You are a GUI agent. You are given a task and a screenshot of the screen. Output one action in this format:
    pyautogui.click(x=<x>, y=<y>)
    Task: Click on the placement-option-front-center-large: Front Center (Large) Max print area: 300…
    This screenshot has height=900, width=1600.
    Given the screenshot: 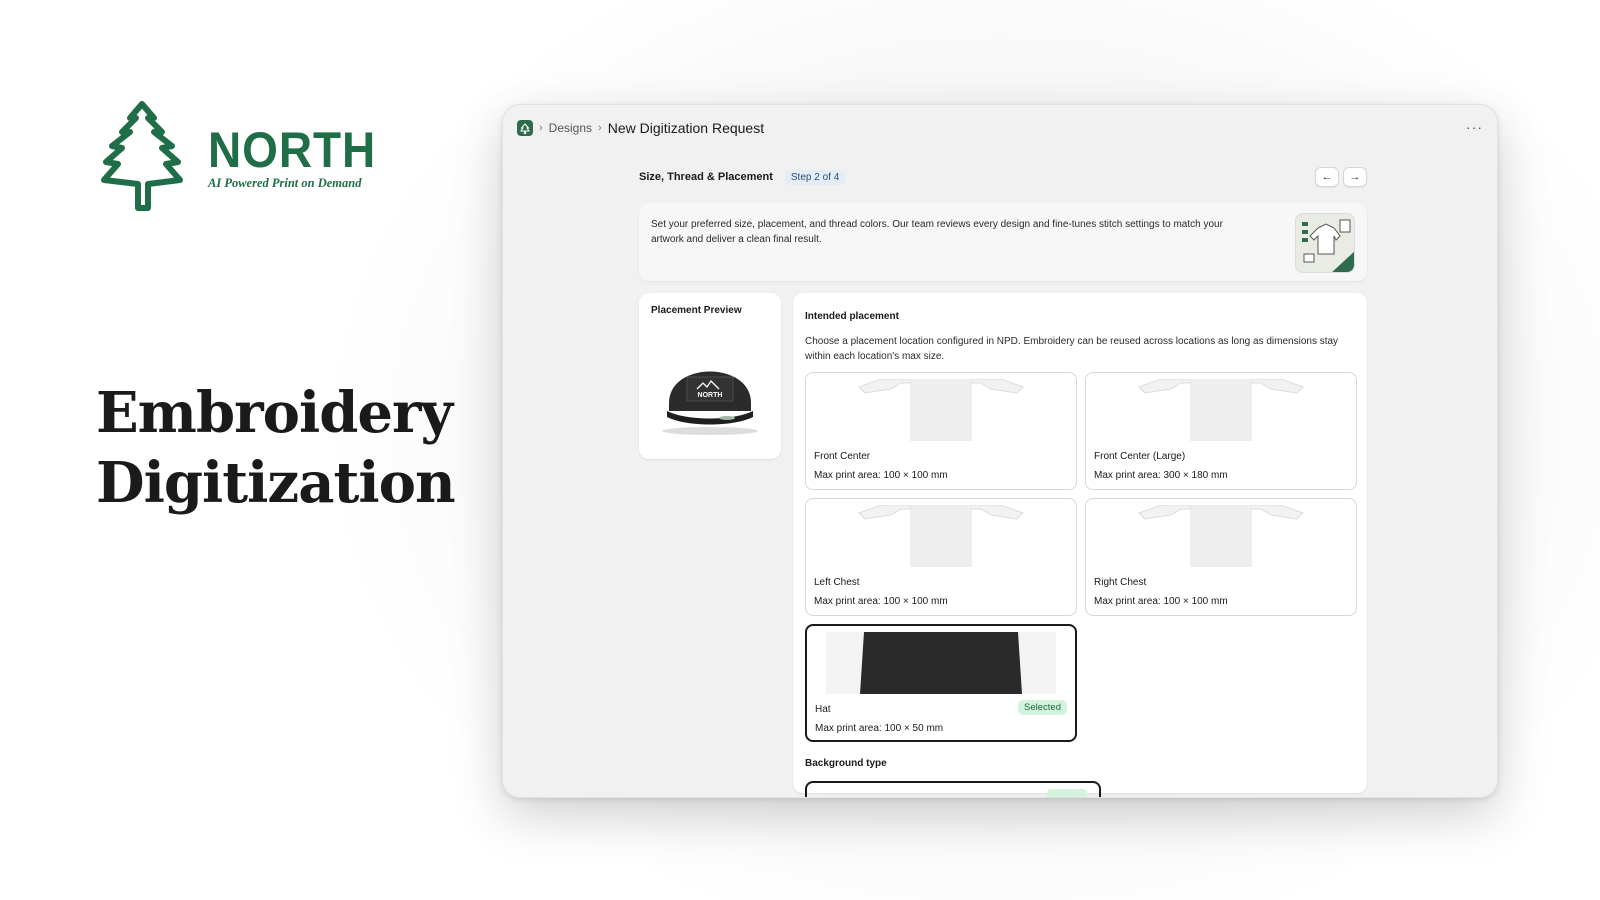 What is the action you would take?
    pyautogui.click(x=1221, y=431)
    